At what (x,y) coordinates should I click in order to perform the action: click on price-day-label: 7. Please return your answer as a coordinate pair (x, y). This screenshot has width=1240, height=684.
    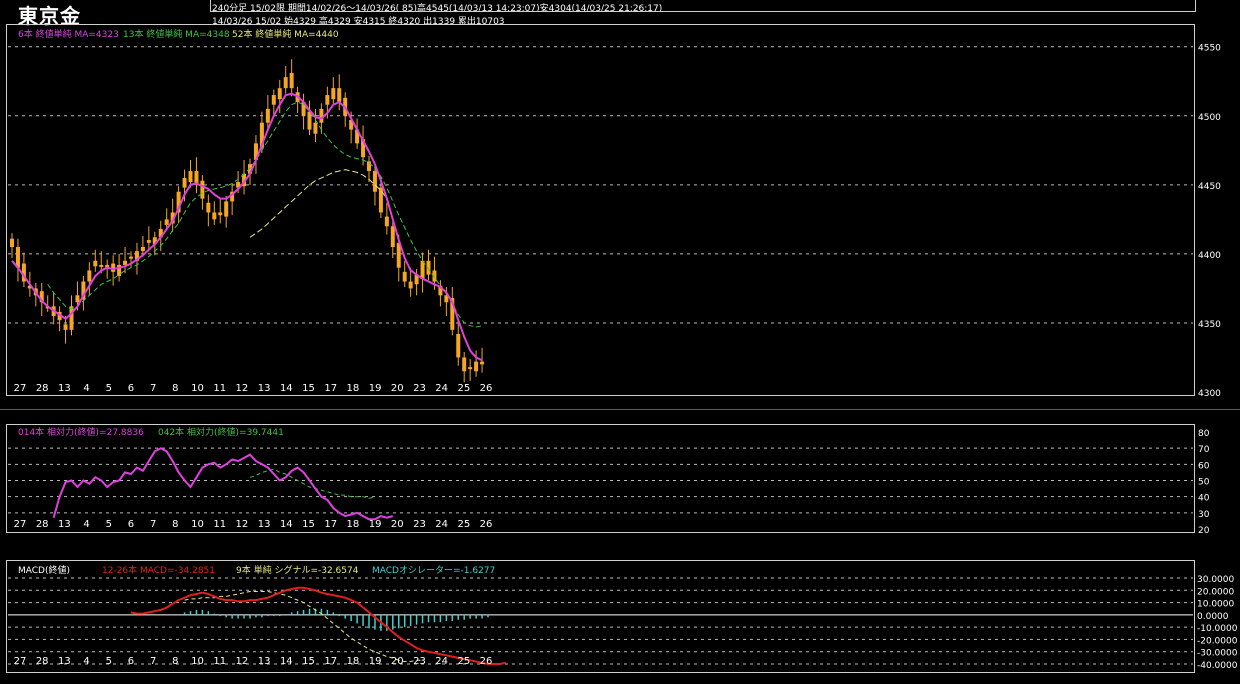
    Looking at the image, I should click on (153, 388).